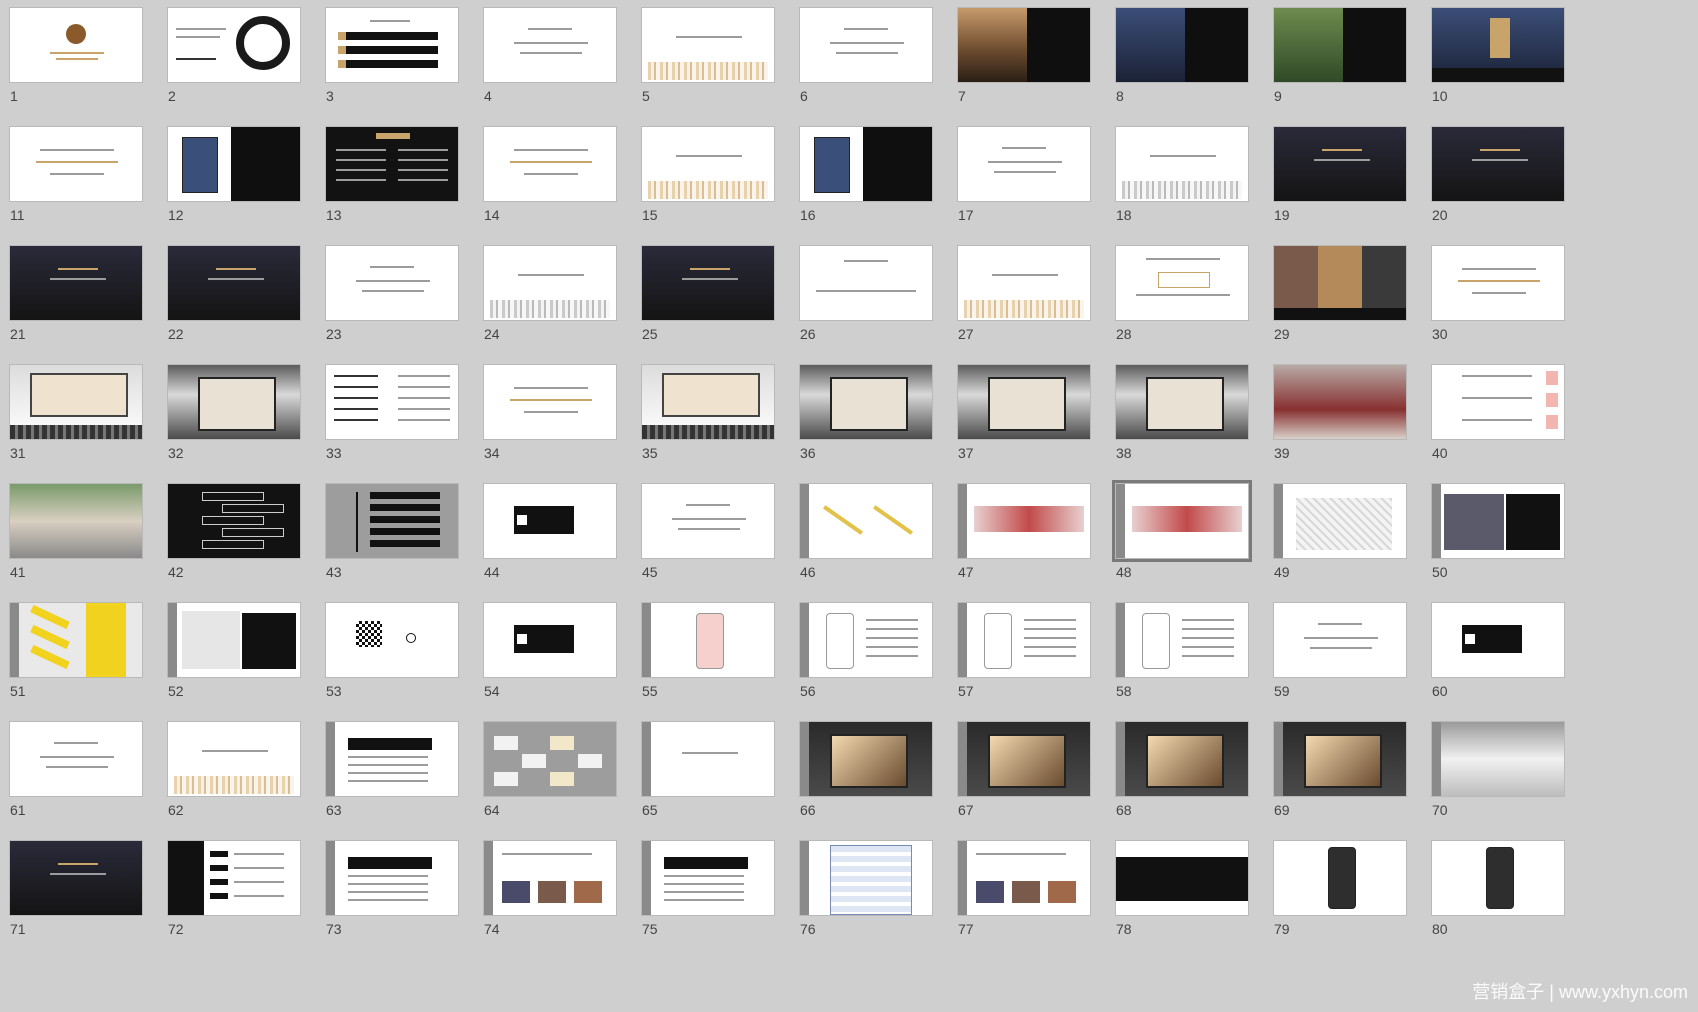  Describe the element at coordinates (393, 190) in the screenshot. I see `slide-thumbnail: 13` at that location.